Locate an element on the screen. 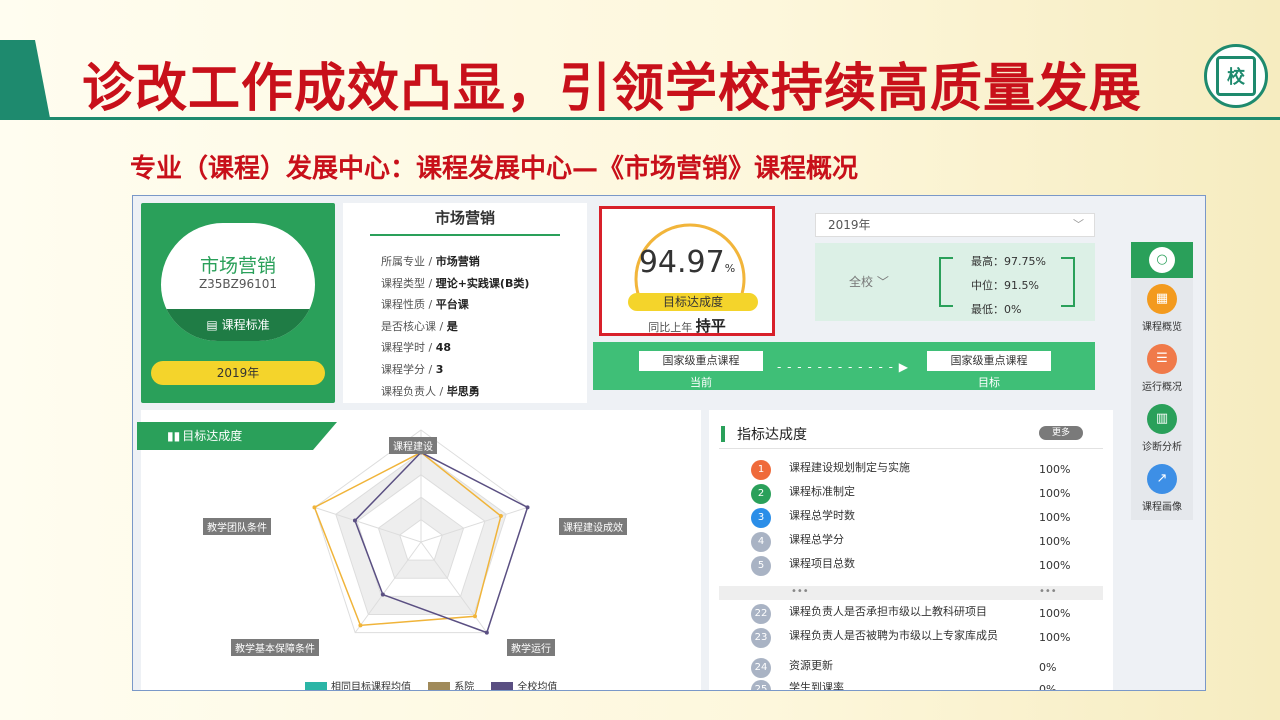  info-title-underline is located at coordinates (465, 235).